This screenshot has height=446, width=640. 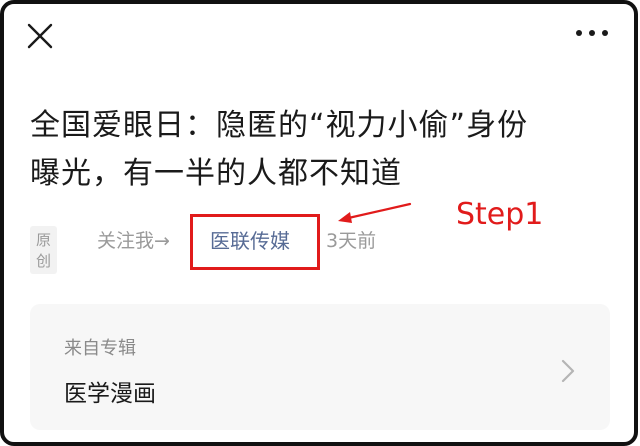 What do you see at coordinates (568, 371) in the screenshot?
I see `chevron-right-icon` at bounding box center [568, 371].